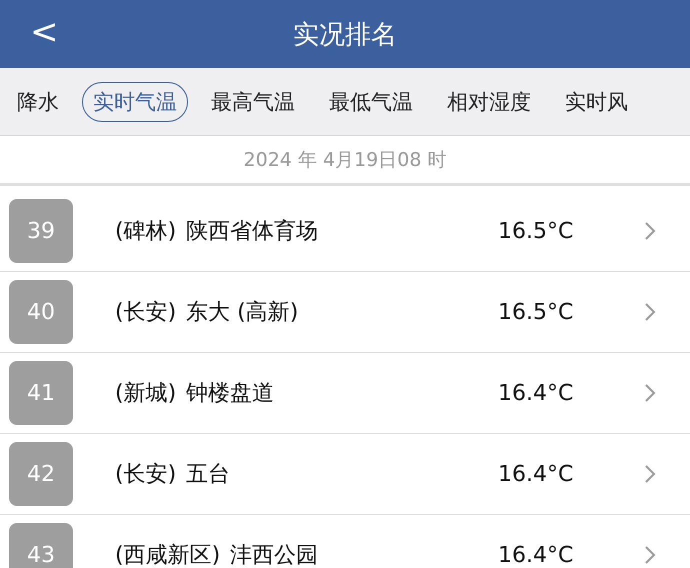 The width and height of the screenshot is (690, 568). What do you see at coordinates (167, 555) in the screenshot?
I see `district-label: (西咸新区)` at bounding box center [167, 555].